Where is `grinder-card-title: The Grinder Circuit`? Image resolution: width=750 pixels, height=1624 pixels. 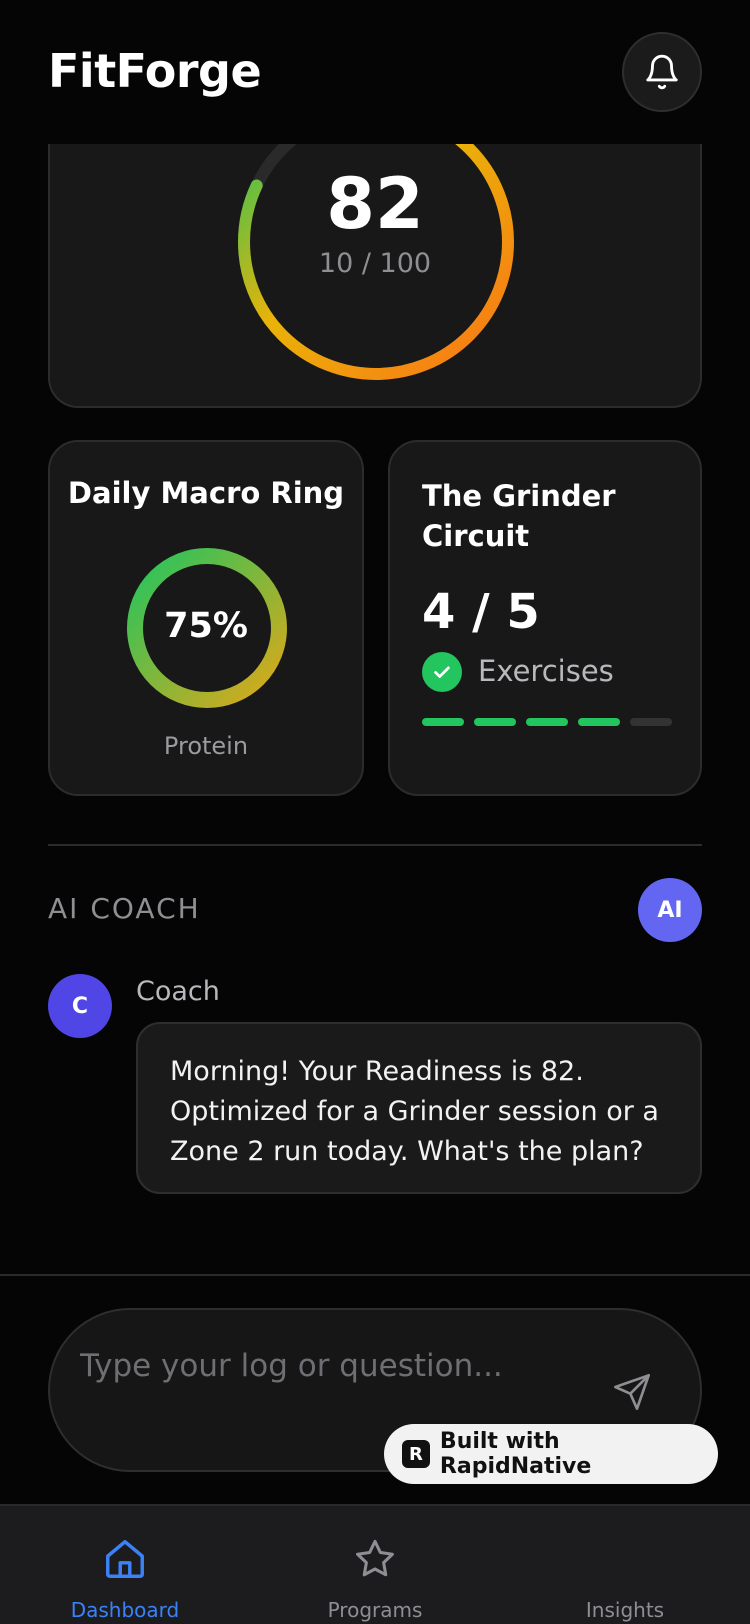
grinder-card-title: The Grinder Circuit is located at coordinates (519, 516).